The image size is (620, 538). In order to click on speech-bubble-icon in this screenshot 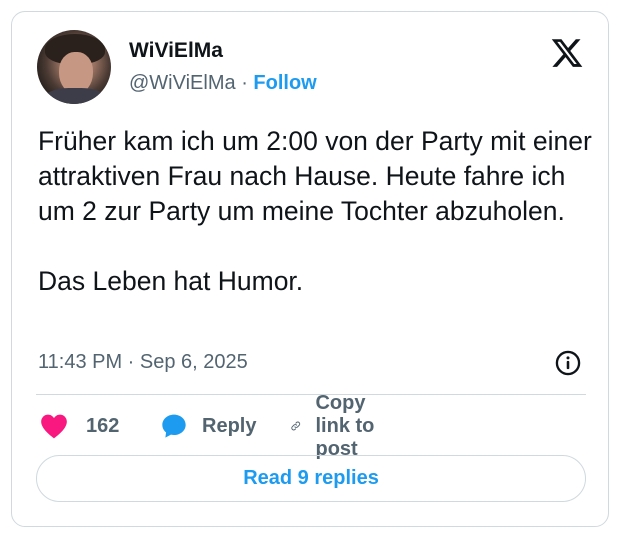, I will do `click(174, 426)`.